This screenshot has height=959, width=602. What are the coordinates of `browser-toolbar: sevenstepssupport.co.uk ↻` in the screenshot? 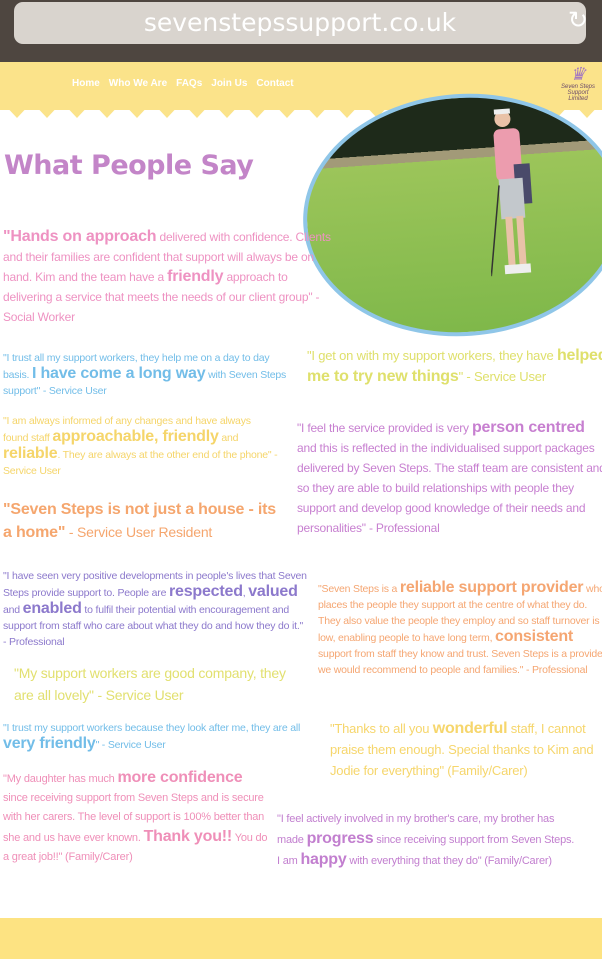 It's located at (301, 31).